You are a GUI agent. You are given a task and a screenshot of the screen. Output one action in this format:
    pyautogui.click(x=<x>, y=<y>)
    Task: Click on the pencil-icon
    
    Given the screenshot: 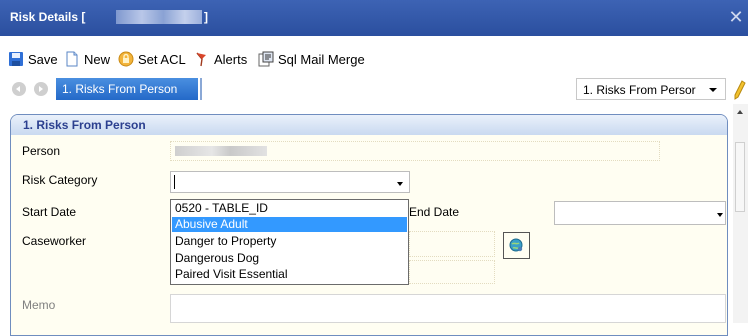 What is the action you would take?
    pyautogui.click(x=739, y=90)
    